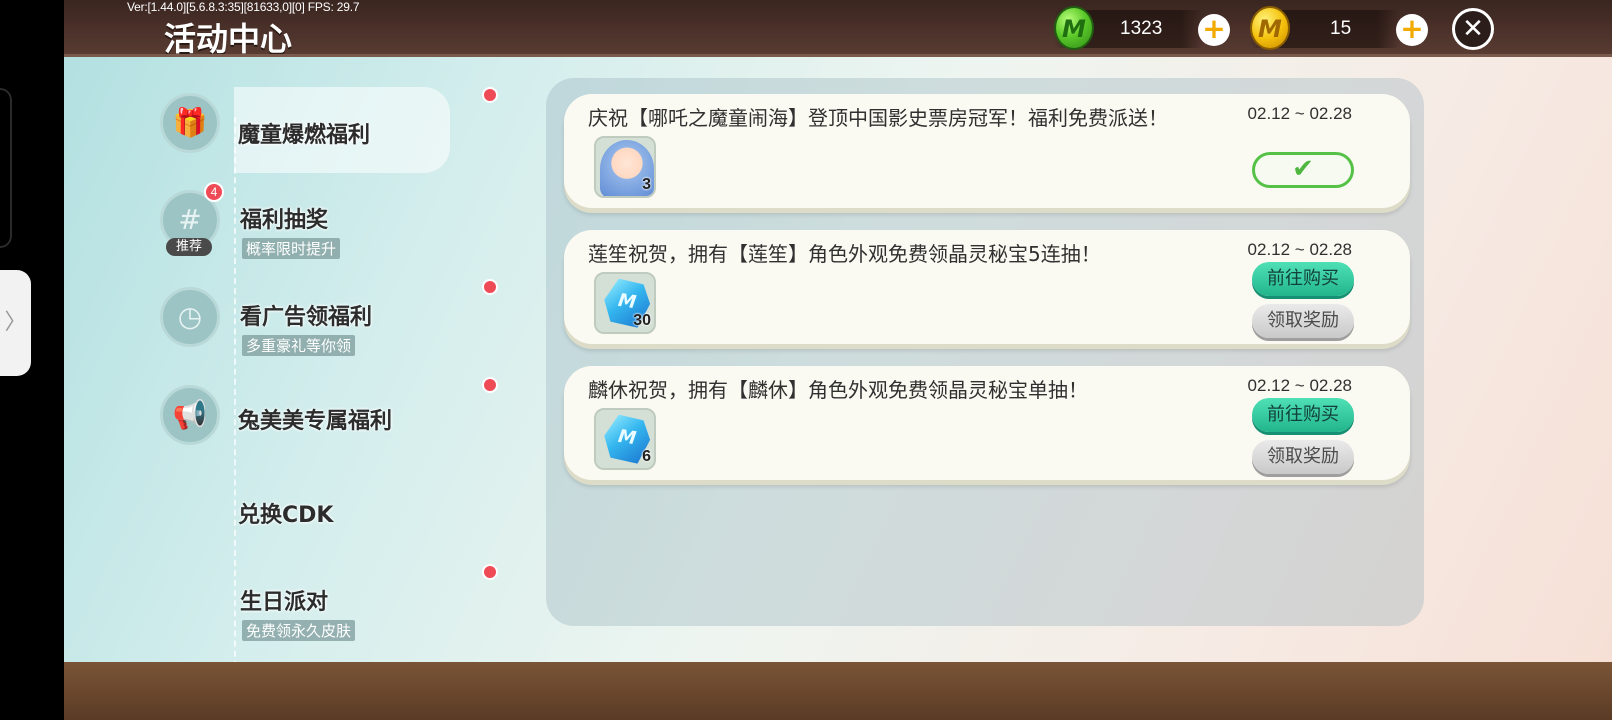  I want to click on screen-edge-outline, so click(6, 168).